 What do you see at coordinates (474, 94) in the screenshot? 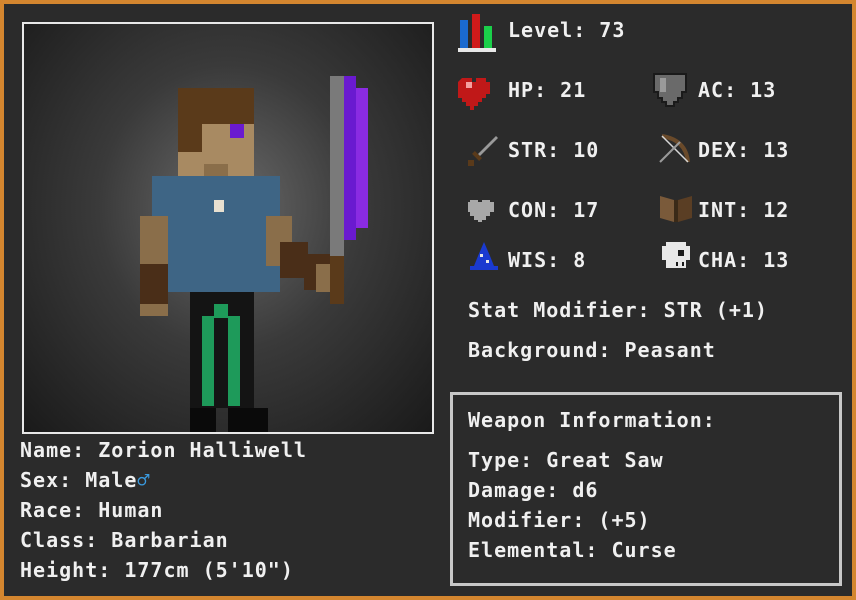
I see `heart-icon` at bounding box center [474, 94].